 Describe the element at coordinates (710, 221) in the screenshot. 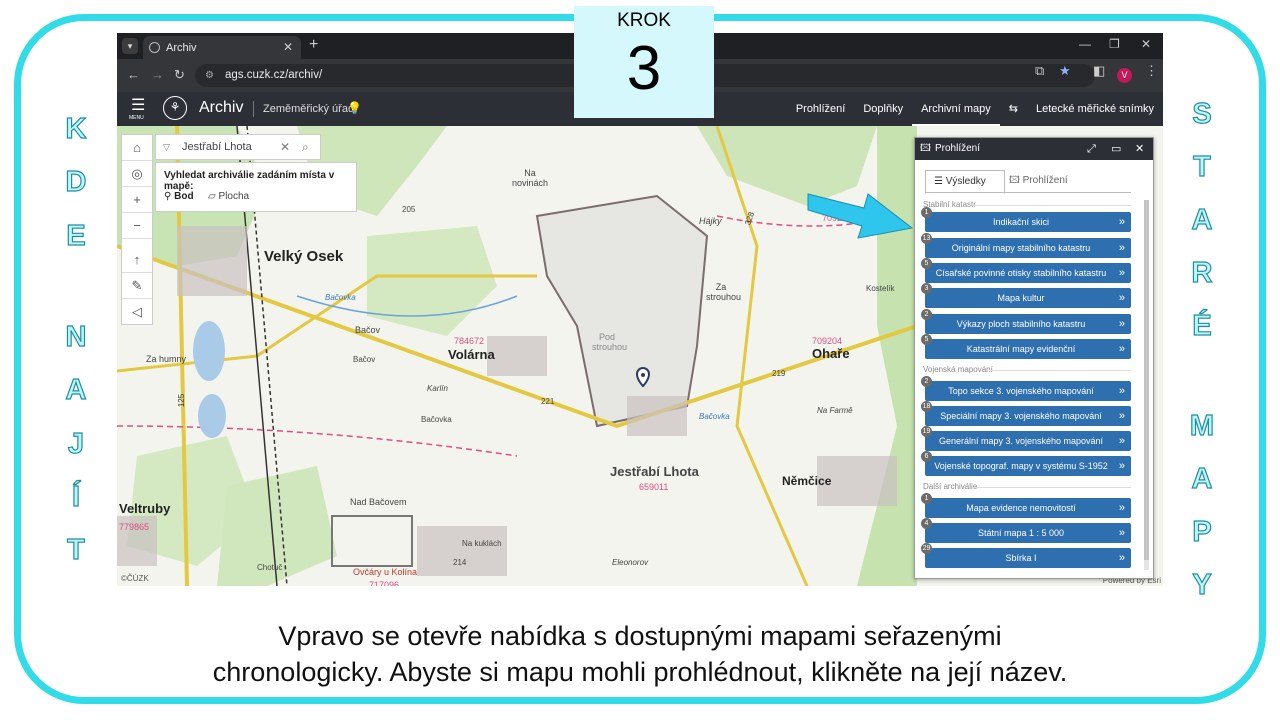

I see `place-label: Hájky` at that location.